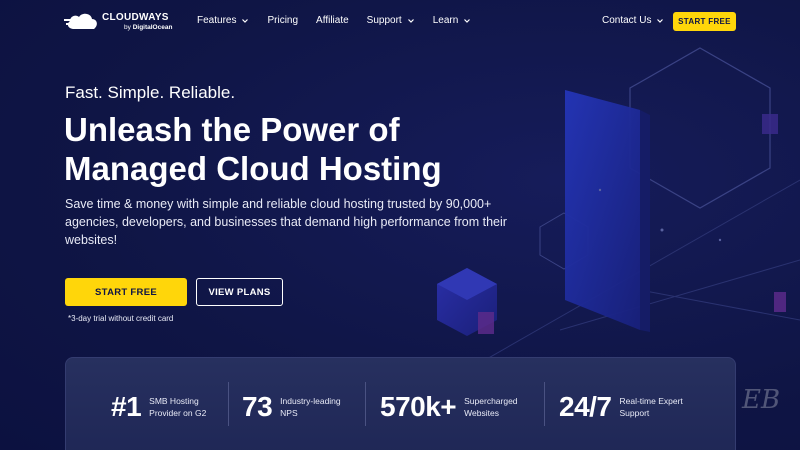  I want to click on stat-value: 570k+, so click(418, 406).